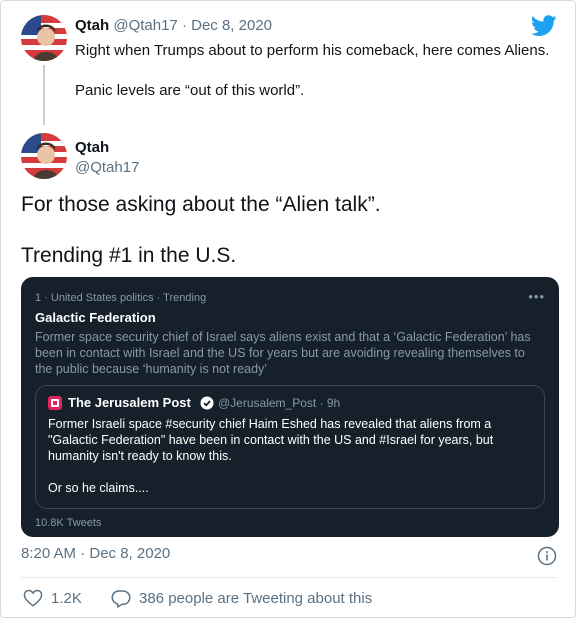  I want to click on main-name: Qtah, so click(92, 147).